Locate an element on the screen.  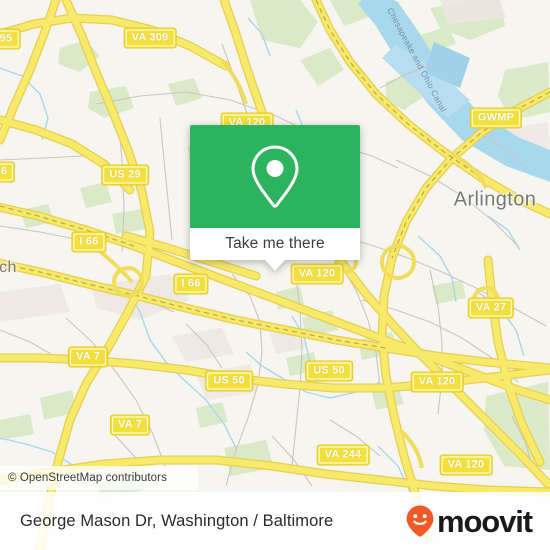
shield-label: VA 27 is located at coordinates (491, 308).